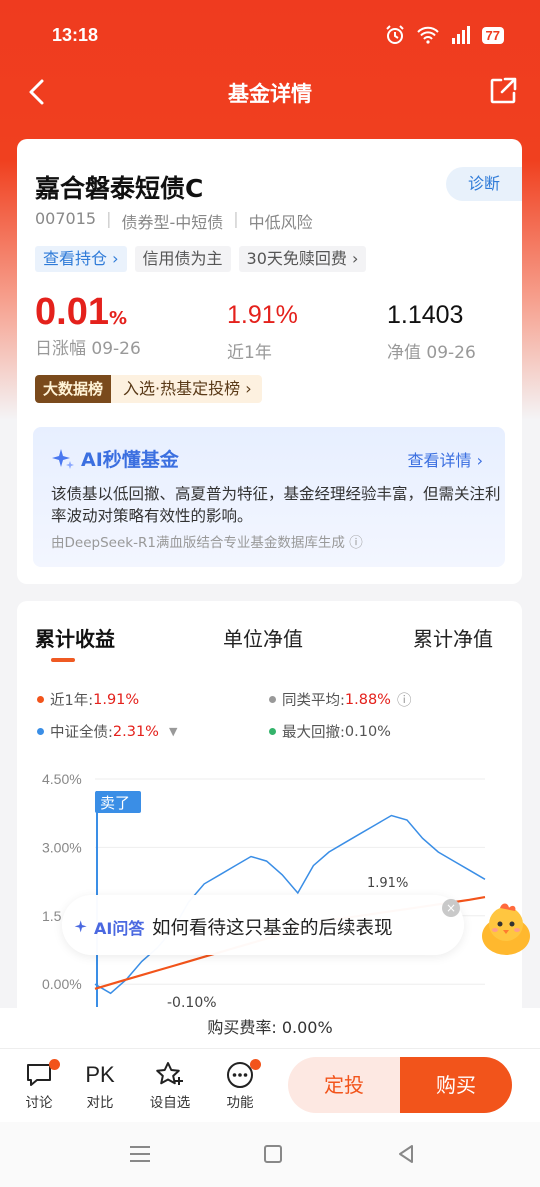 This screenshot has width=540, height=1187. Describe the element at coordinates (460, 35) in the screenshot. I see `signal-icon` at that location.